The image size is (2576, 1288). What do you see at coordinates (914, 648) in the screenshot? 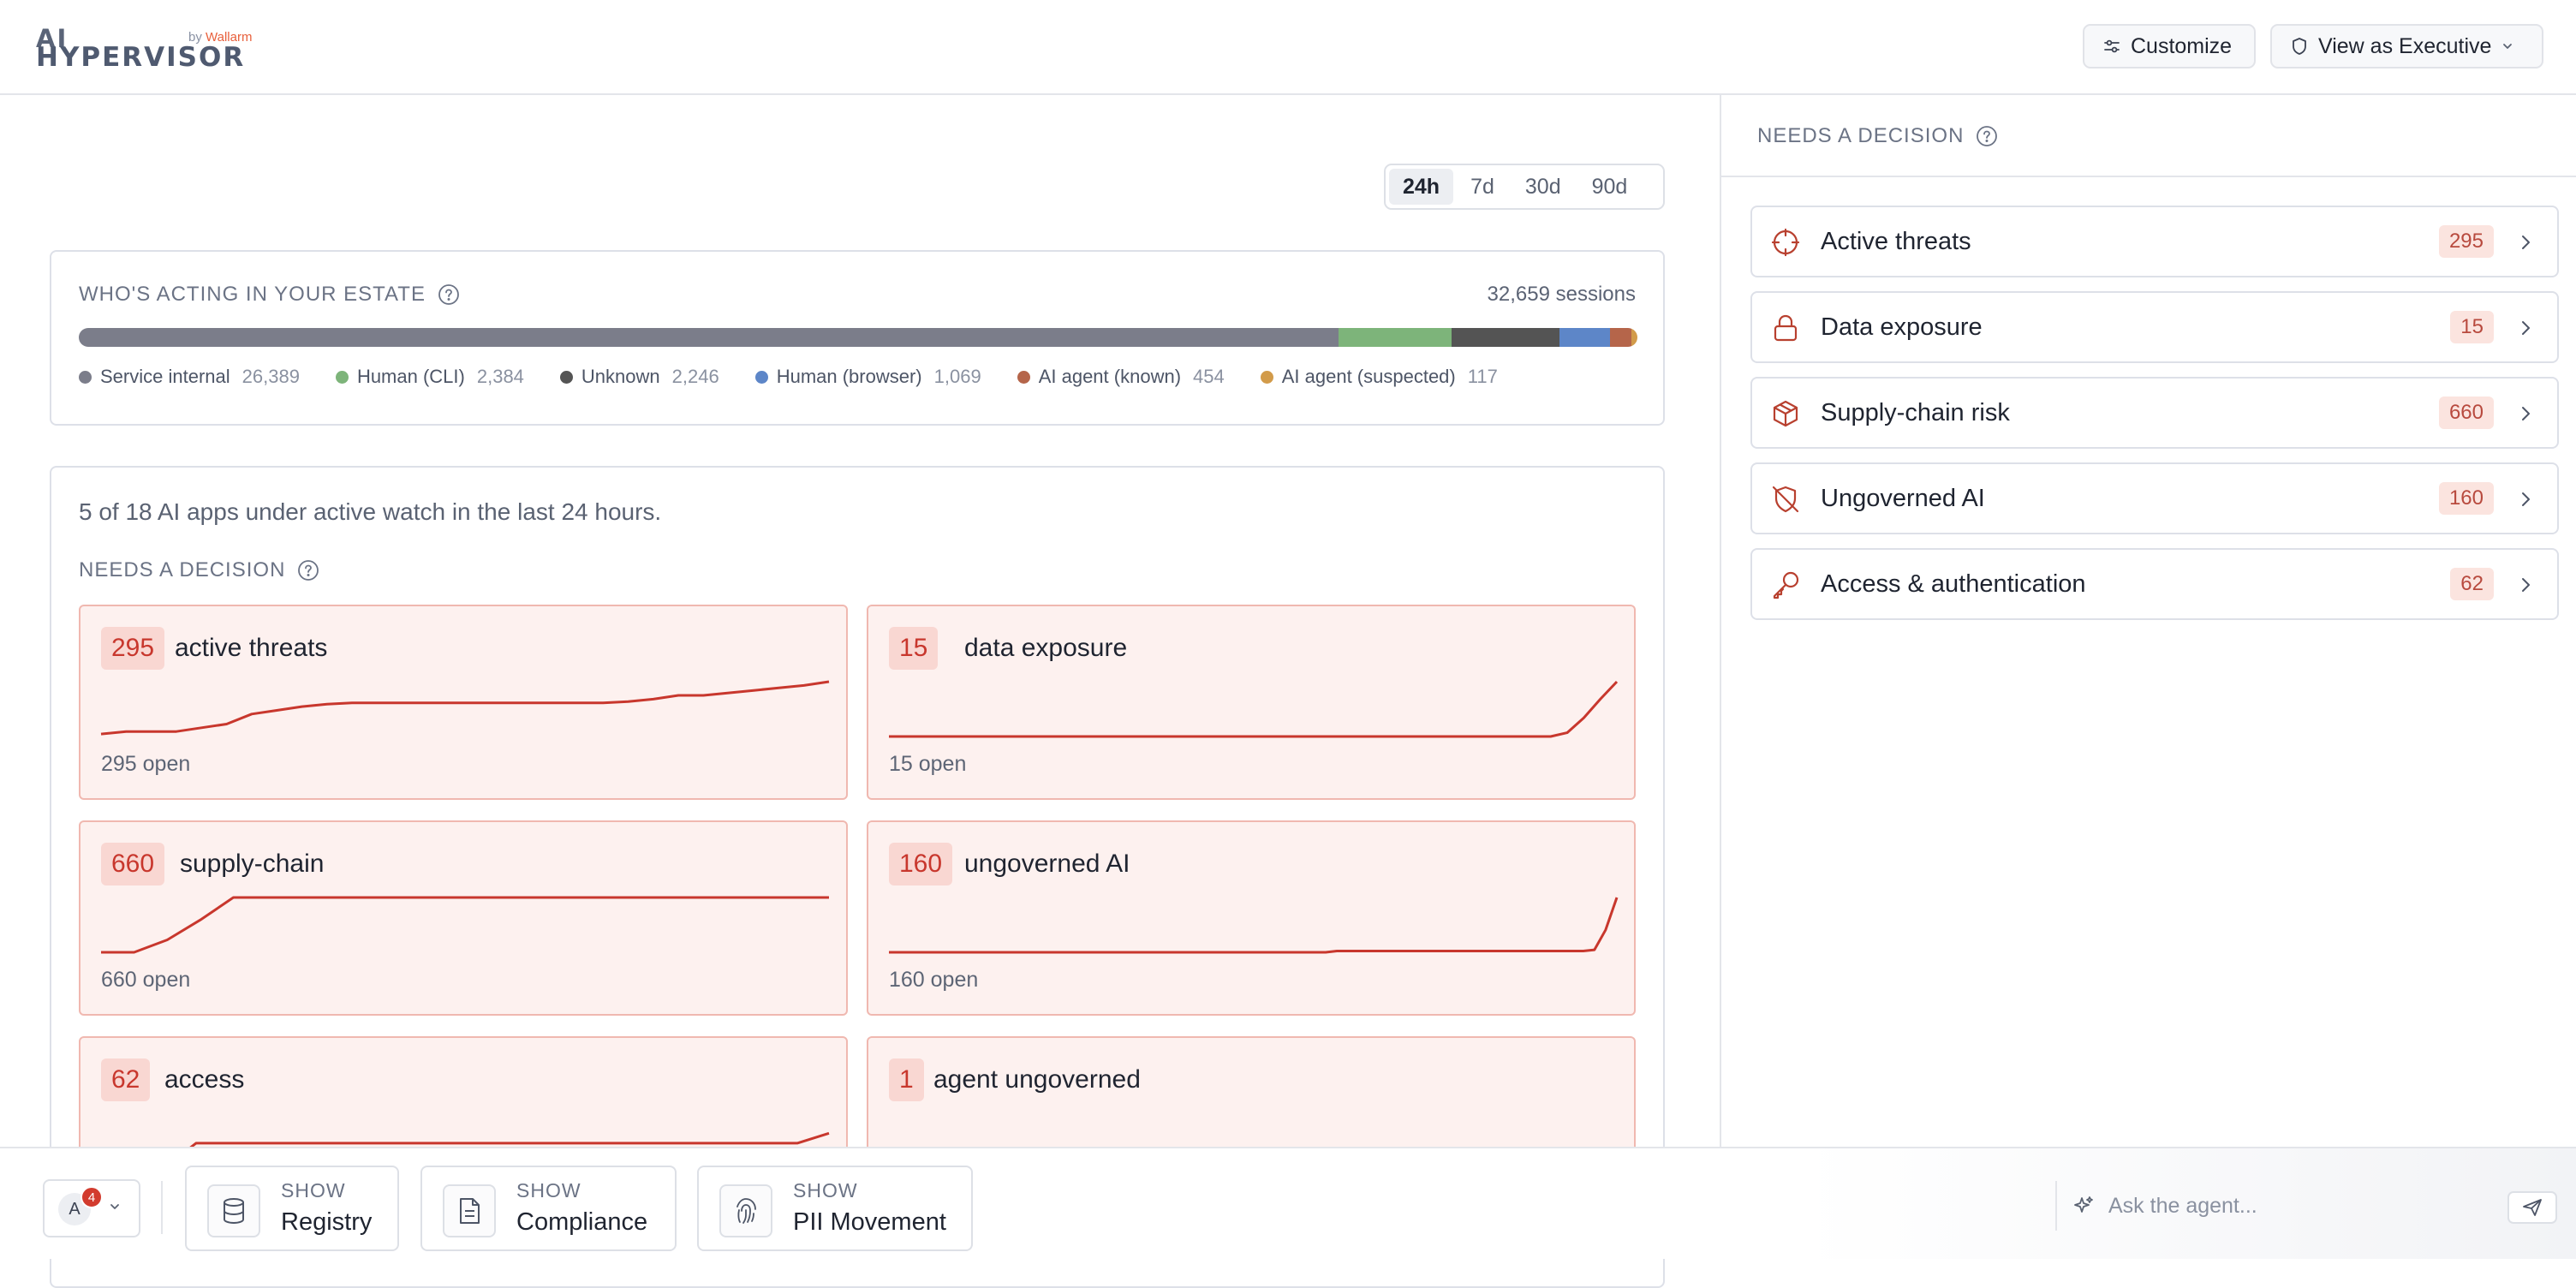
I see `tile-count-badge: 15` at bounding box center [914, 648].